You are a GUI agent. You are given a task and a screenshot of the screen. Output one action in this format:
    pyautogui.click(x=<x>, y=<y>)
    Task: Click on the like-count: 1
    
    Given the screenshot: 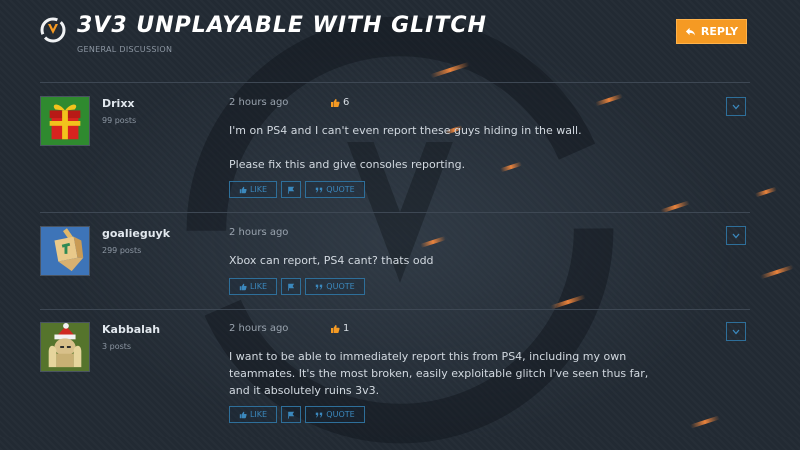 What is the action you would take?
    pyautogui.click(x=339, y=328)
    